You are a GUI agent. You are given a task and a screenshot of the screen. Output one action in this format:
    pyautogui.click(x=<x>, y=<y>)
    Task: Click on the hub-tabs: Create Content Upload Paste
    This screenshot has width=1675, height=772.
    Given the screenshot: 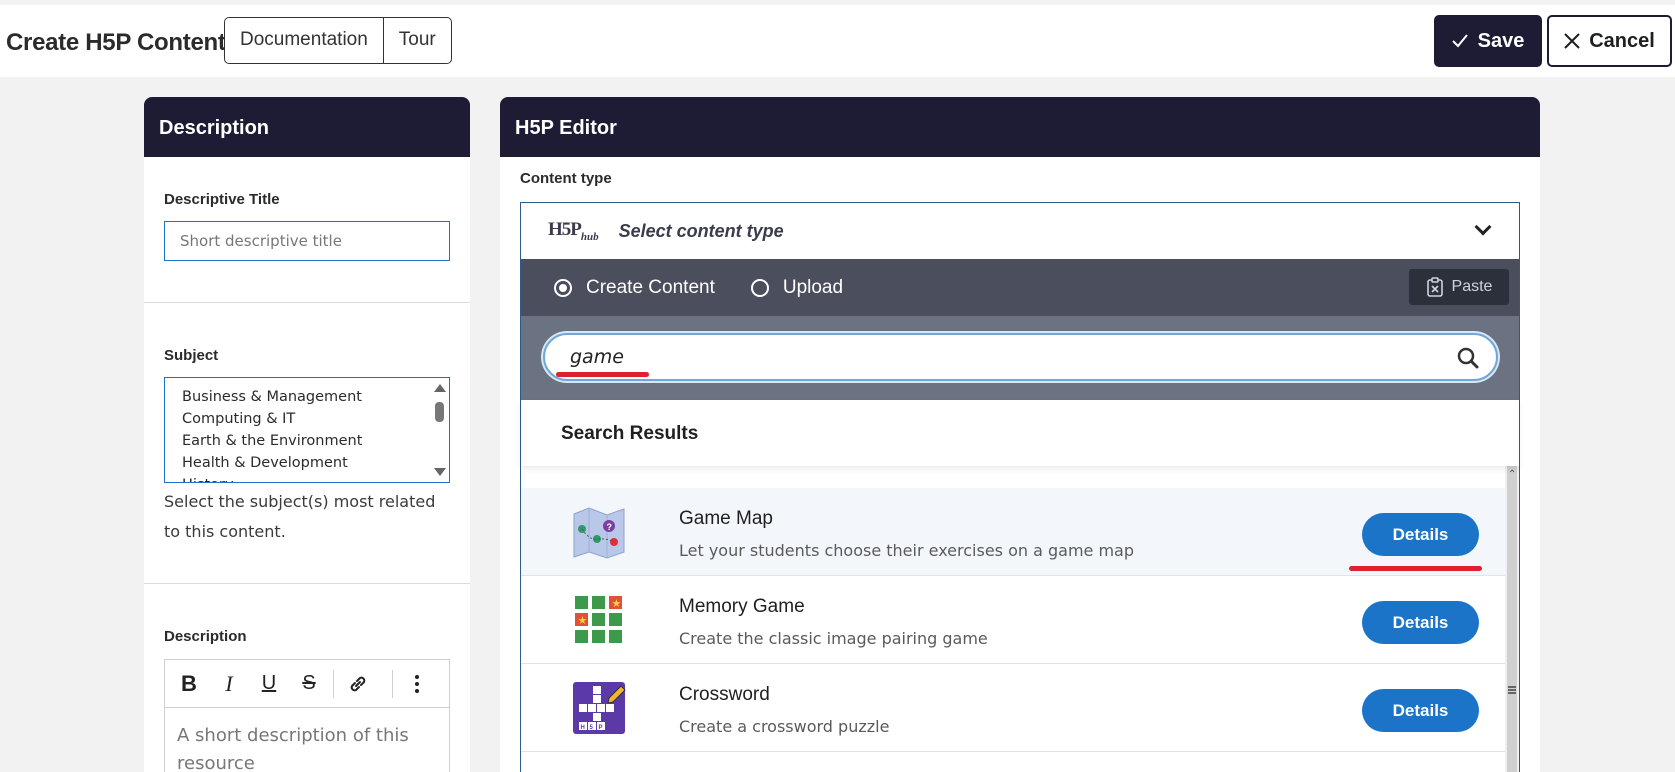 What is the action you would take?
    pyautogui.click(x=1020, y=287)
    